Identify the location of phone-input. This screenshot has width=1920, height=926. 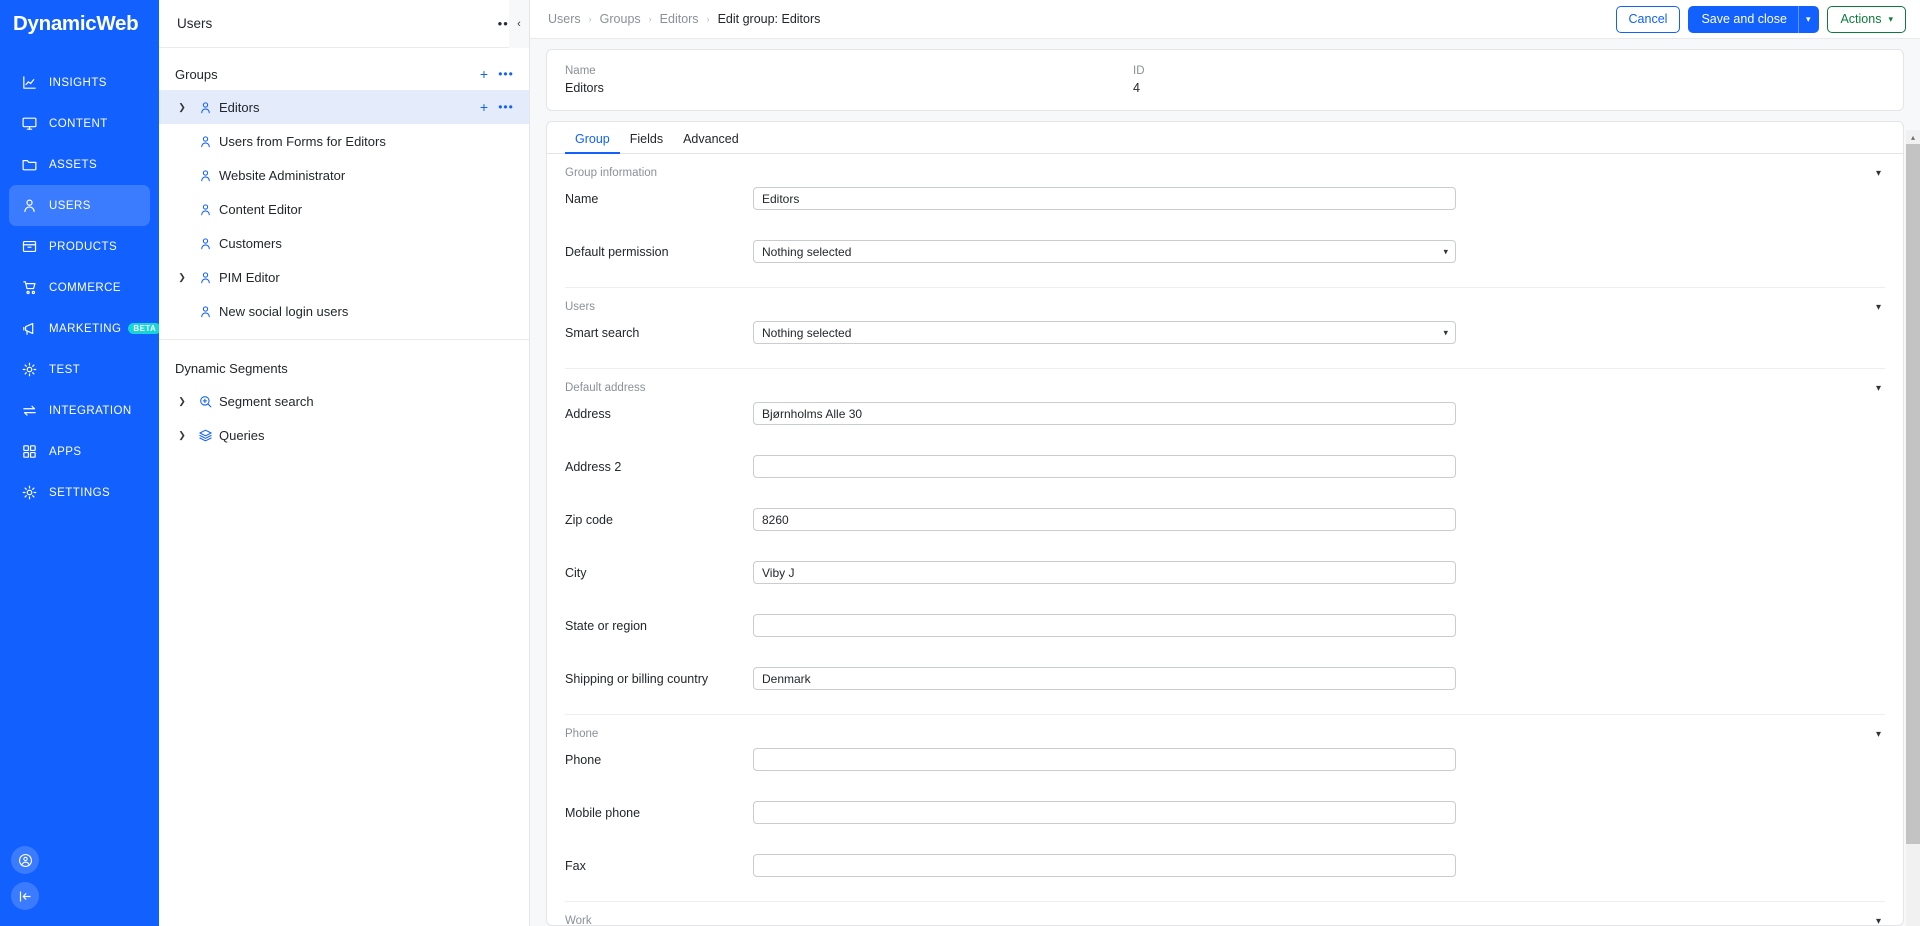
(1104, 759).